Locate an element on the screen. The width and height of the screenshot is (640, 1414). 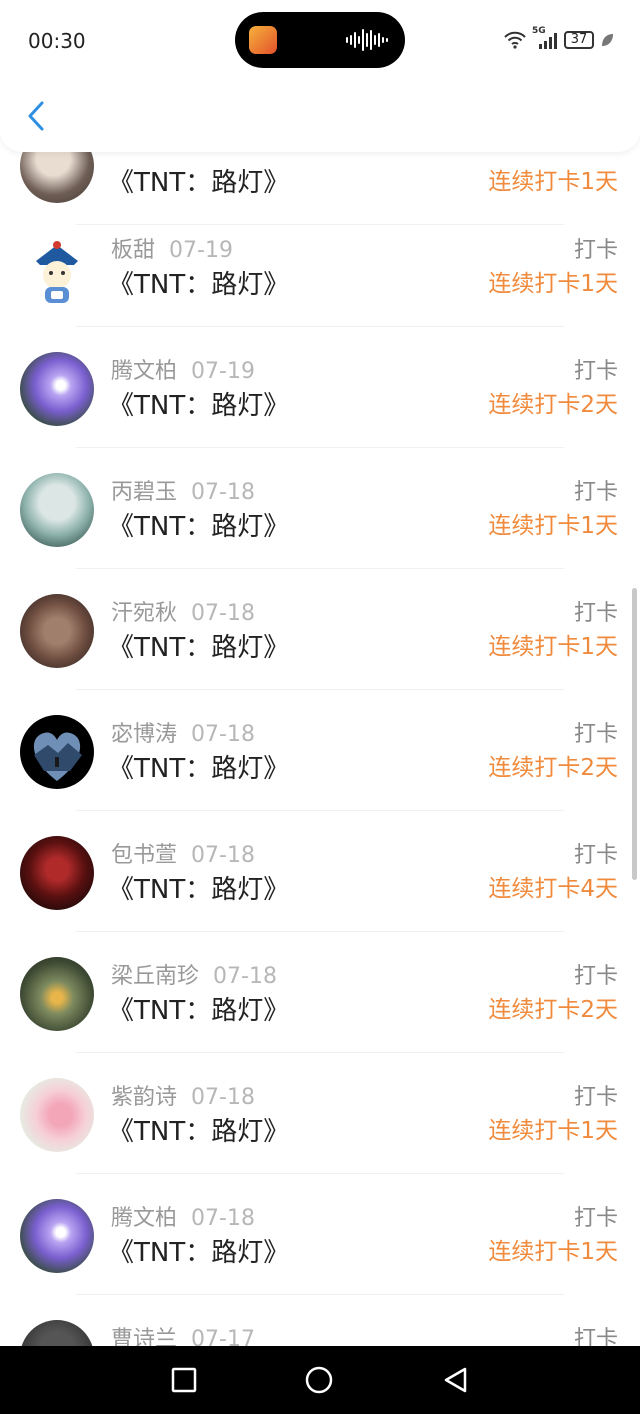
system-nav-bar is located at coordinates (320, 1380).